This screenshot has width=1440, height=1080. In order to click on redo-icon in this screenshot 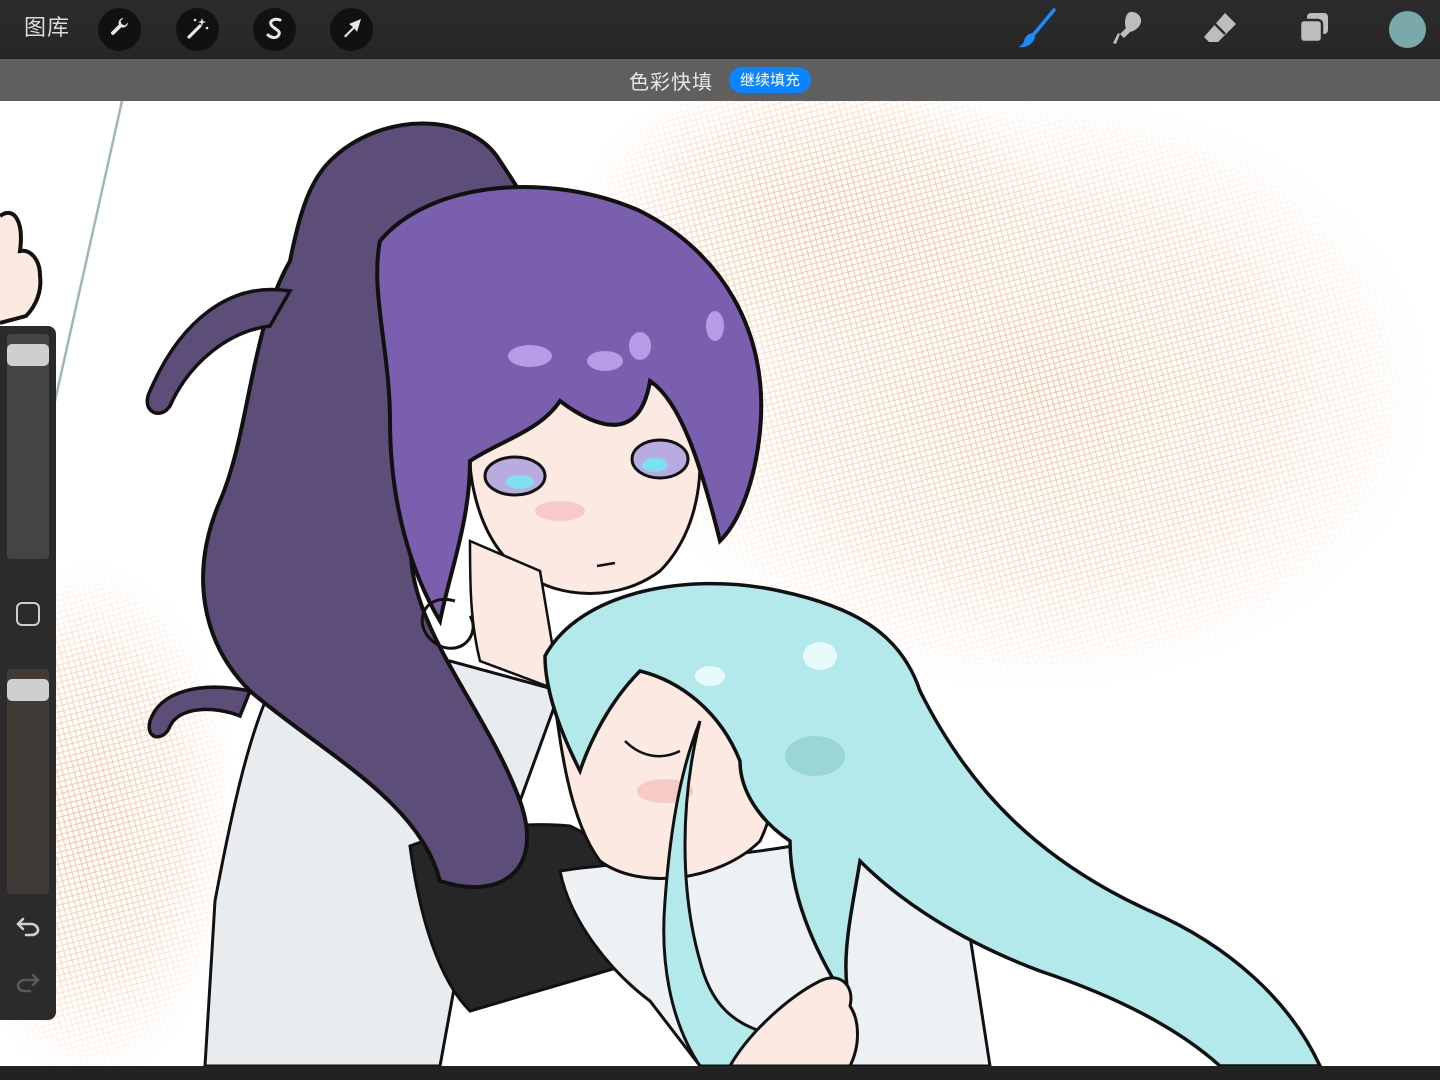, I will do `click(28, 985)`.